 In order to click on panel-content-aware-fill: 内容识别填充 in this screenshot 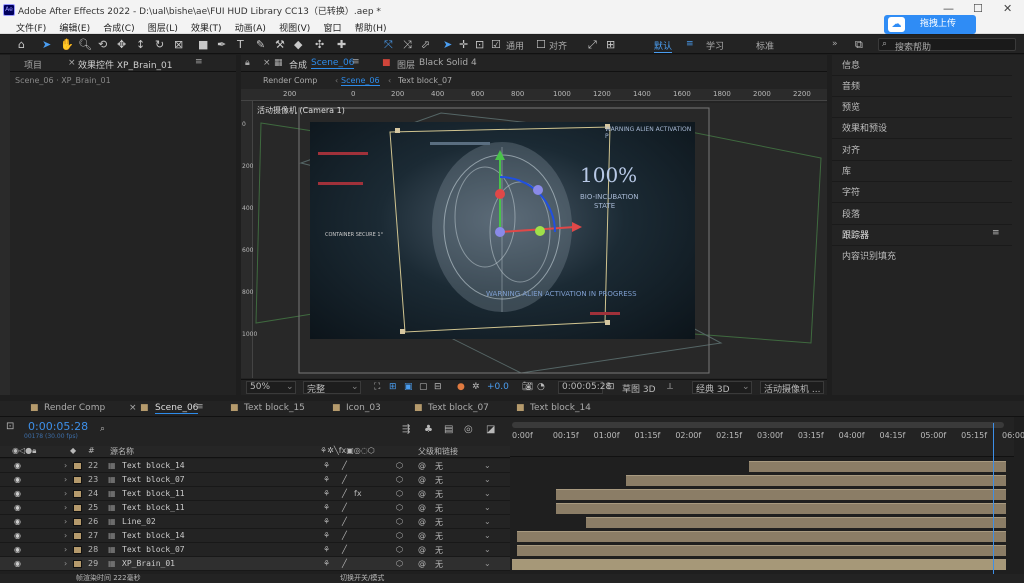, I will do `click(869, 255)`.